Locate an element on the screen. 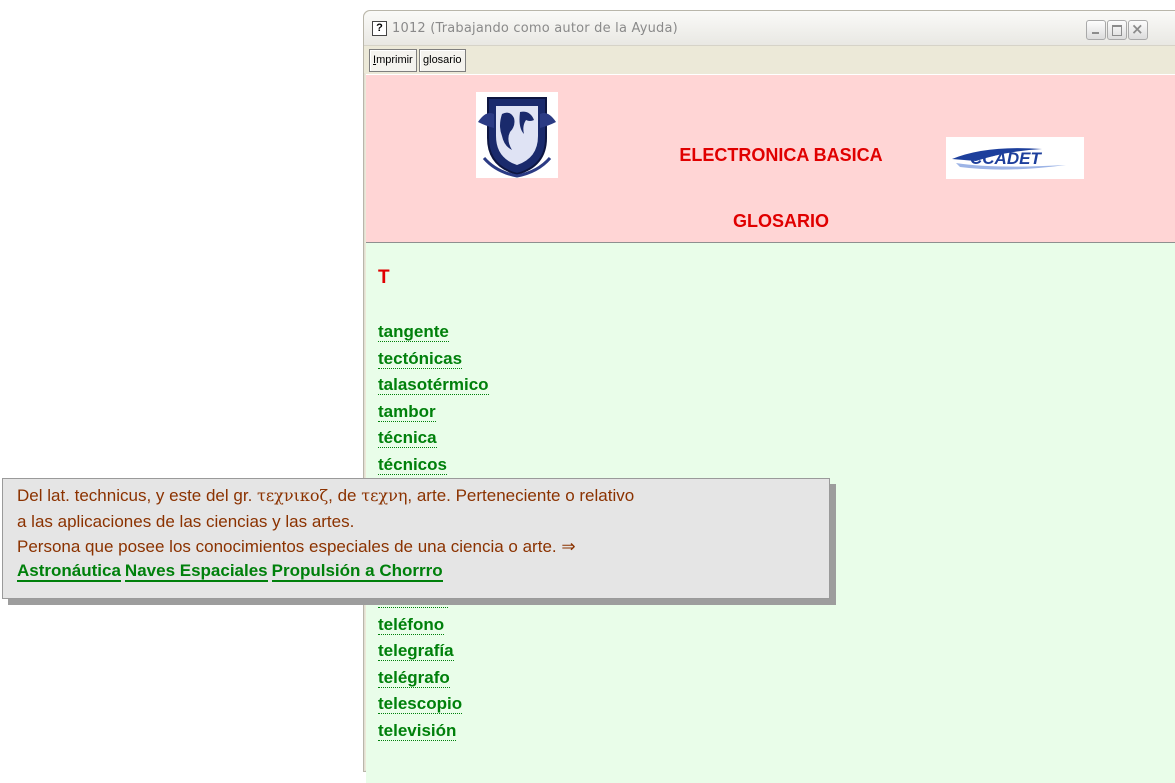 The width and height of the screenshot is (1175, 783). list-item: tambor is located at coordinates (433, 415).